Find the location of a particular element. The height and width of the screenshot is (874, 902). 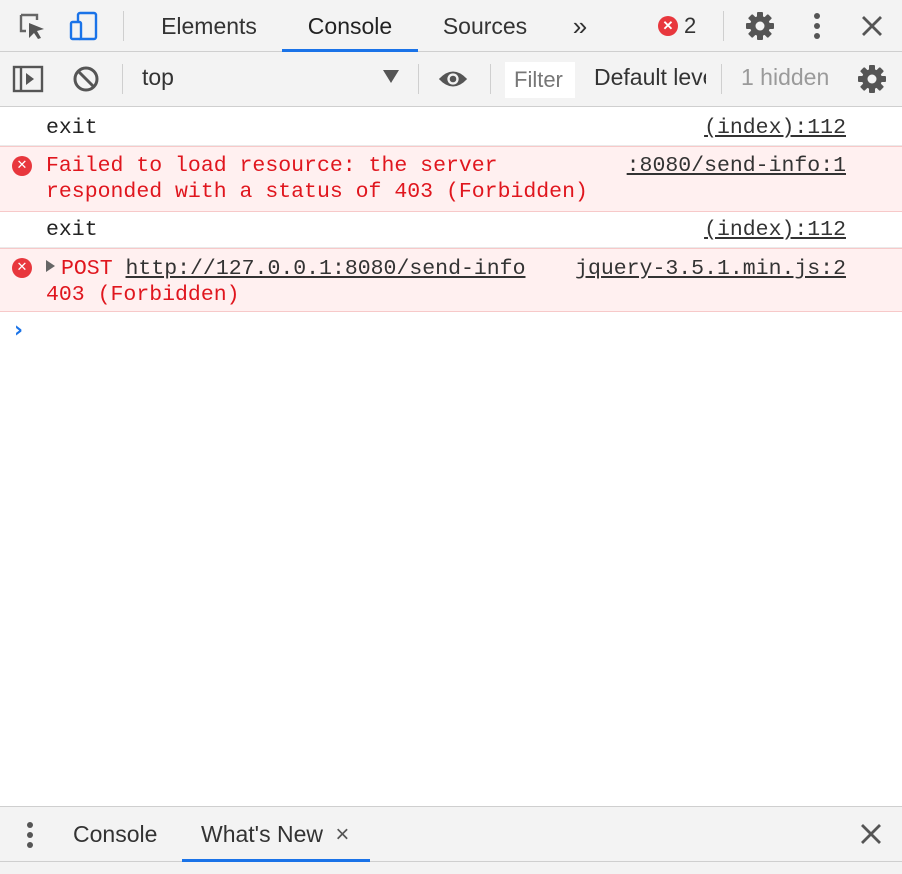

error-count: 2 is located at coordinates (690, 25).